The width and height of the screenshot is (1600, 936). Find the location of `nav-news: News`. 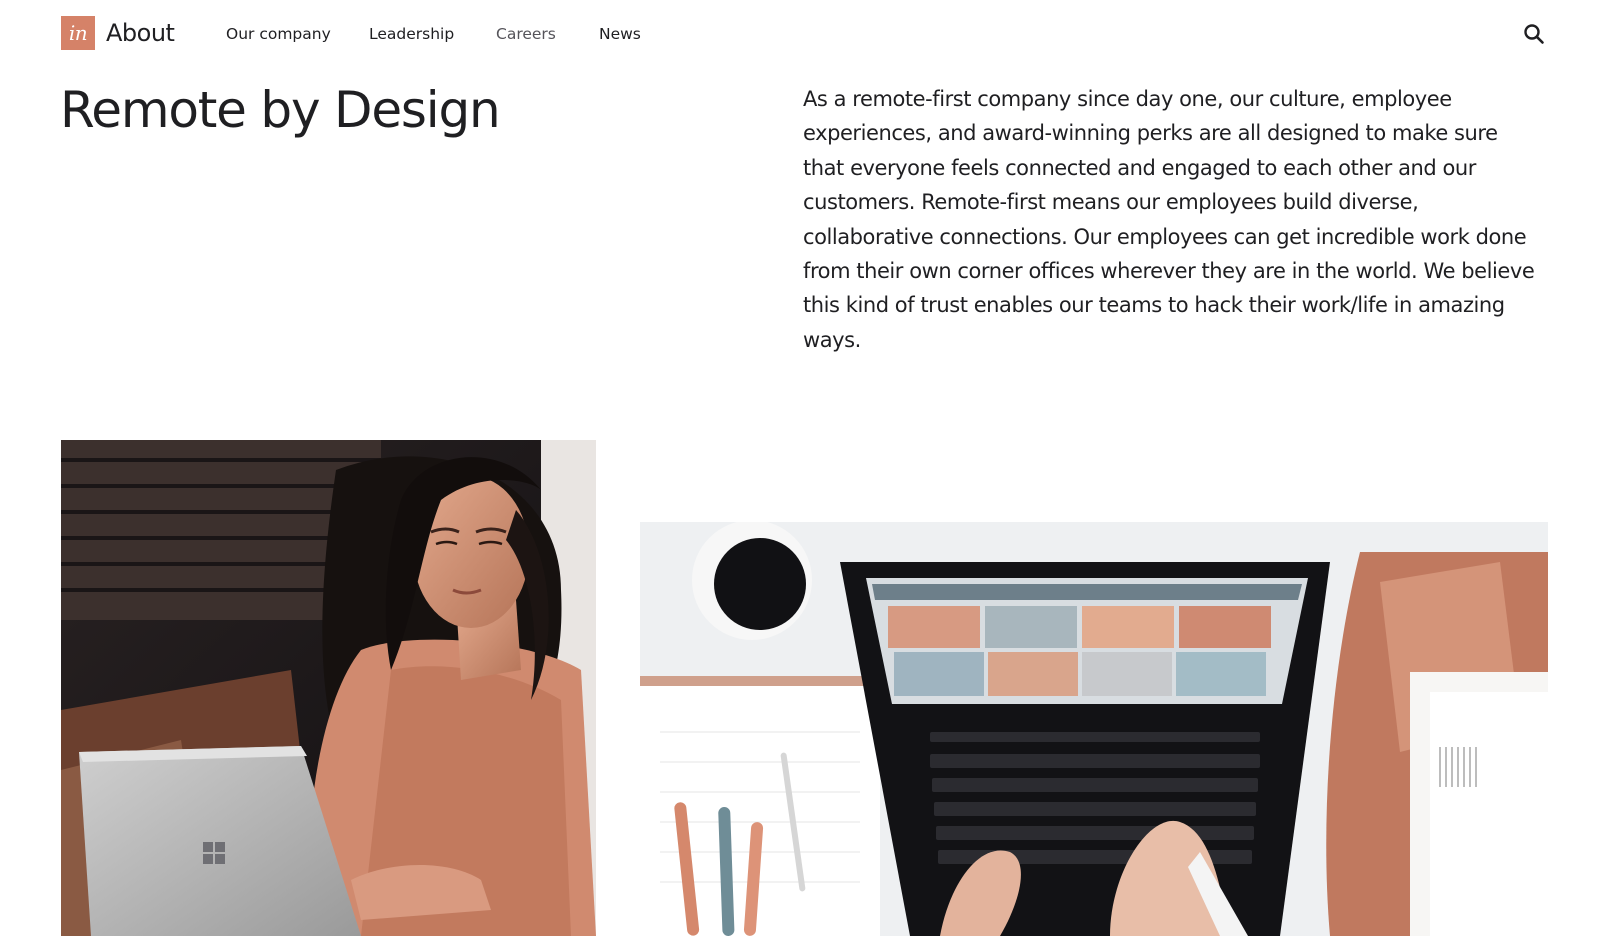

nav-news: News is located at coordinates (620, 34).